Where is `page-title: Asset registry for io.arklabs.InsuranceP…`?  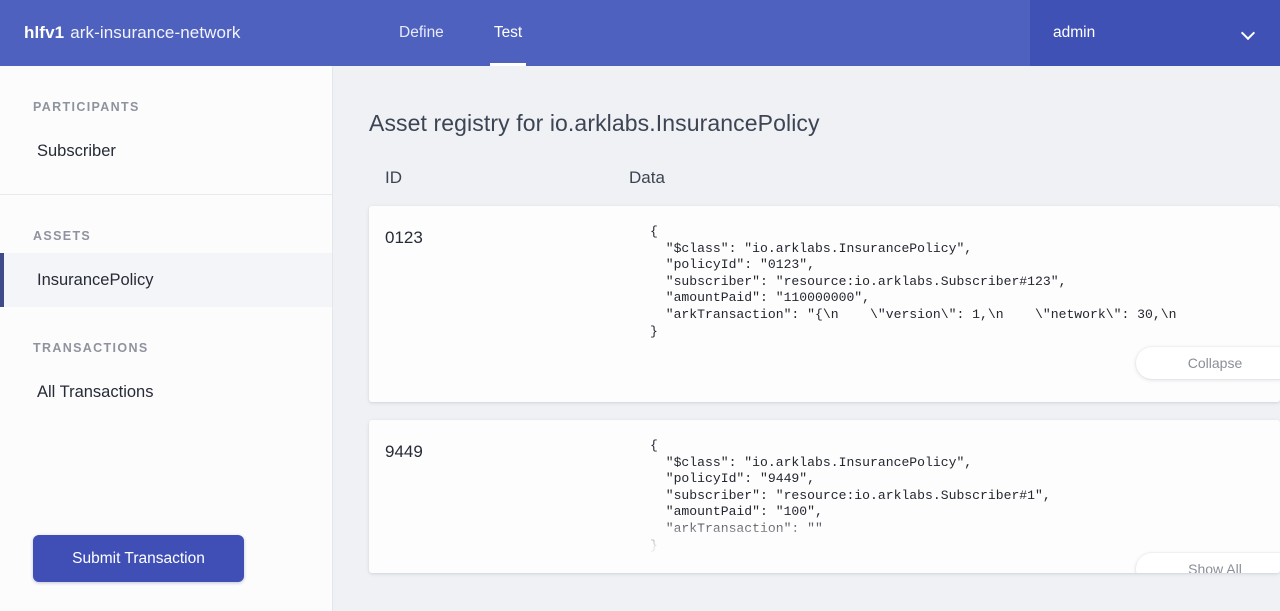 page-title: Asset registry for io.arklabs.InsuranceP… is located at coordinates (594, 123).